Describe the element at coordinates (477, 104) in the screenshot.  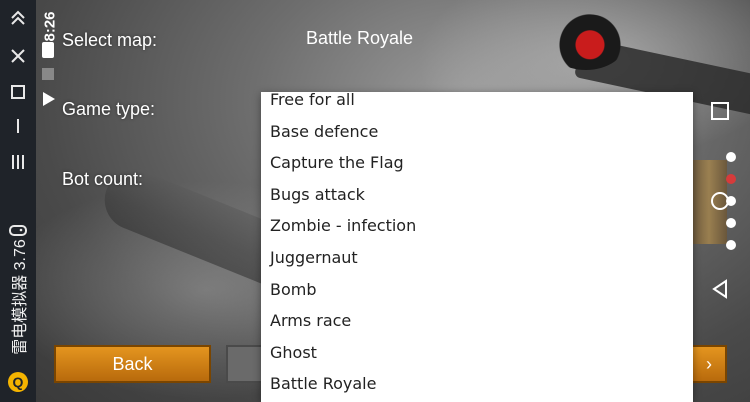
I see `dropdown-option-free-for-all: Free for all` at that location.